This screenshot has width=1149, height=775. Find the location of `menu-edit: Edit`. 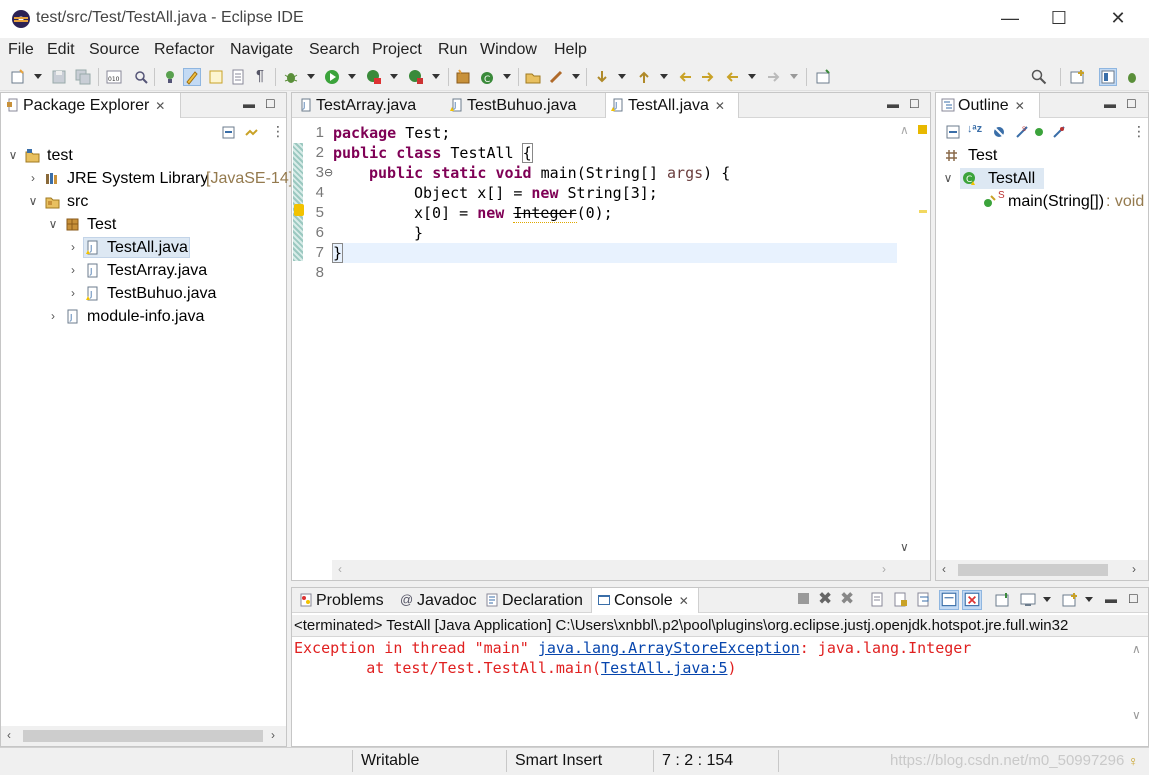

menu-edit: Edit is located at coordinates (61, 50).